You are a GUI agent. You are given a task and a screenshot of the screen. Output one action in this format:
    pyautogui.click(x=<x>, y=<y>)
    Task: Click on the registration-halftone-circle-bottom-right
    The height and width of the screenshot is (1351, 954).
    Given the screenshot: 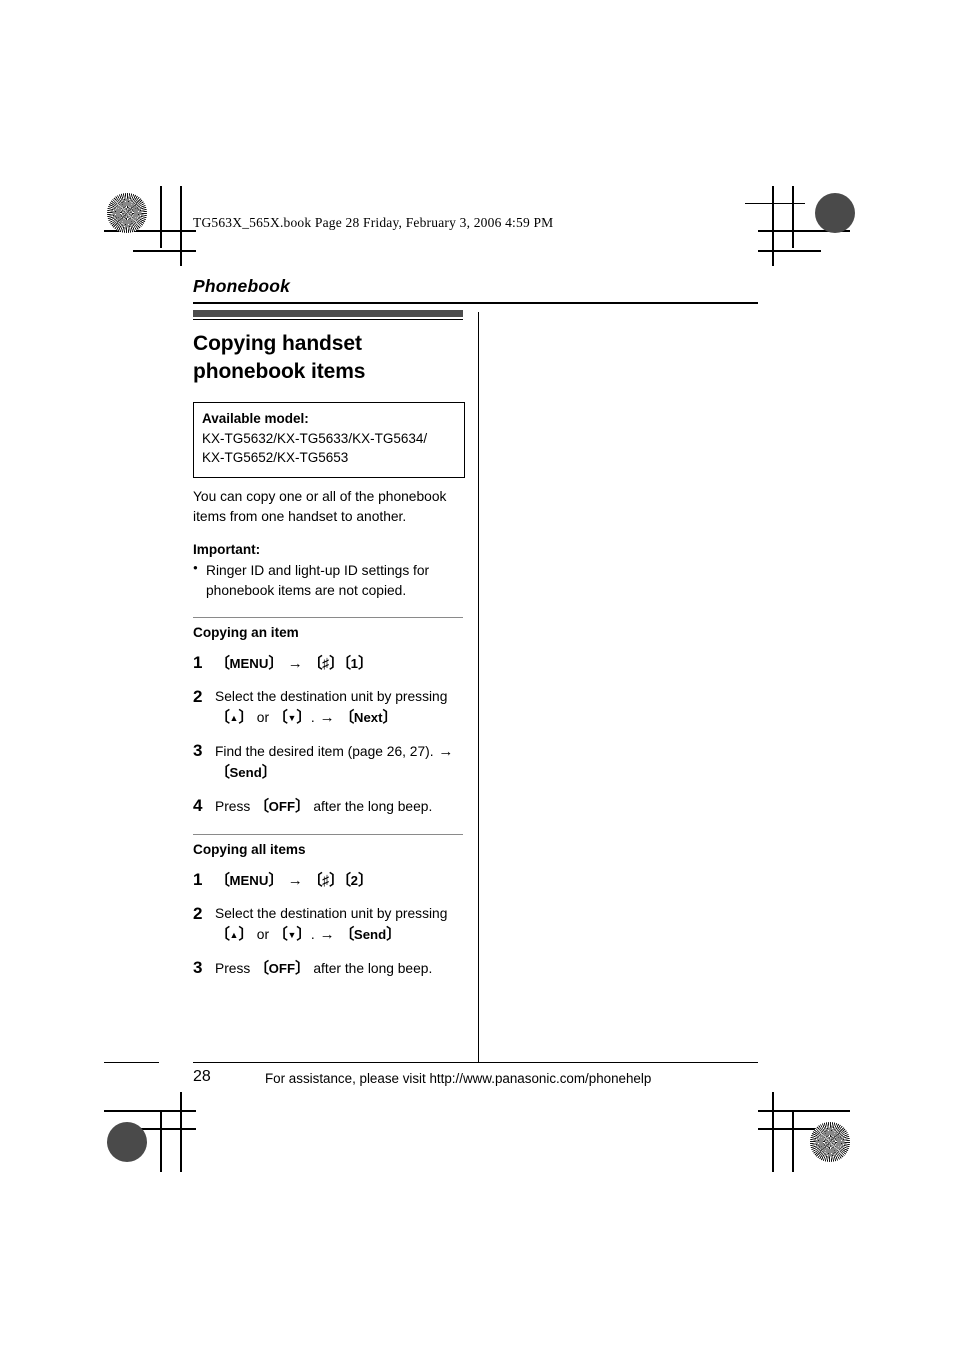 What is the action you would take?
    pyautogui.click(x=830, y=1142)
    